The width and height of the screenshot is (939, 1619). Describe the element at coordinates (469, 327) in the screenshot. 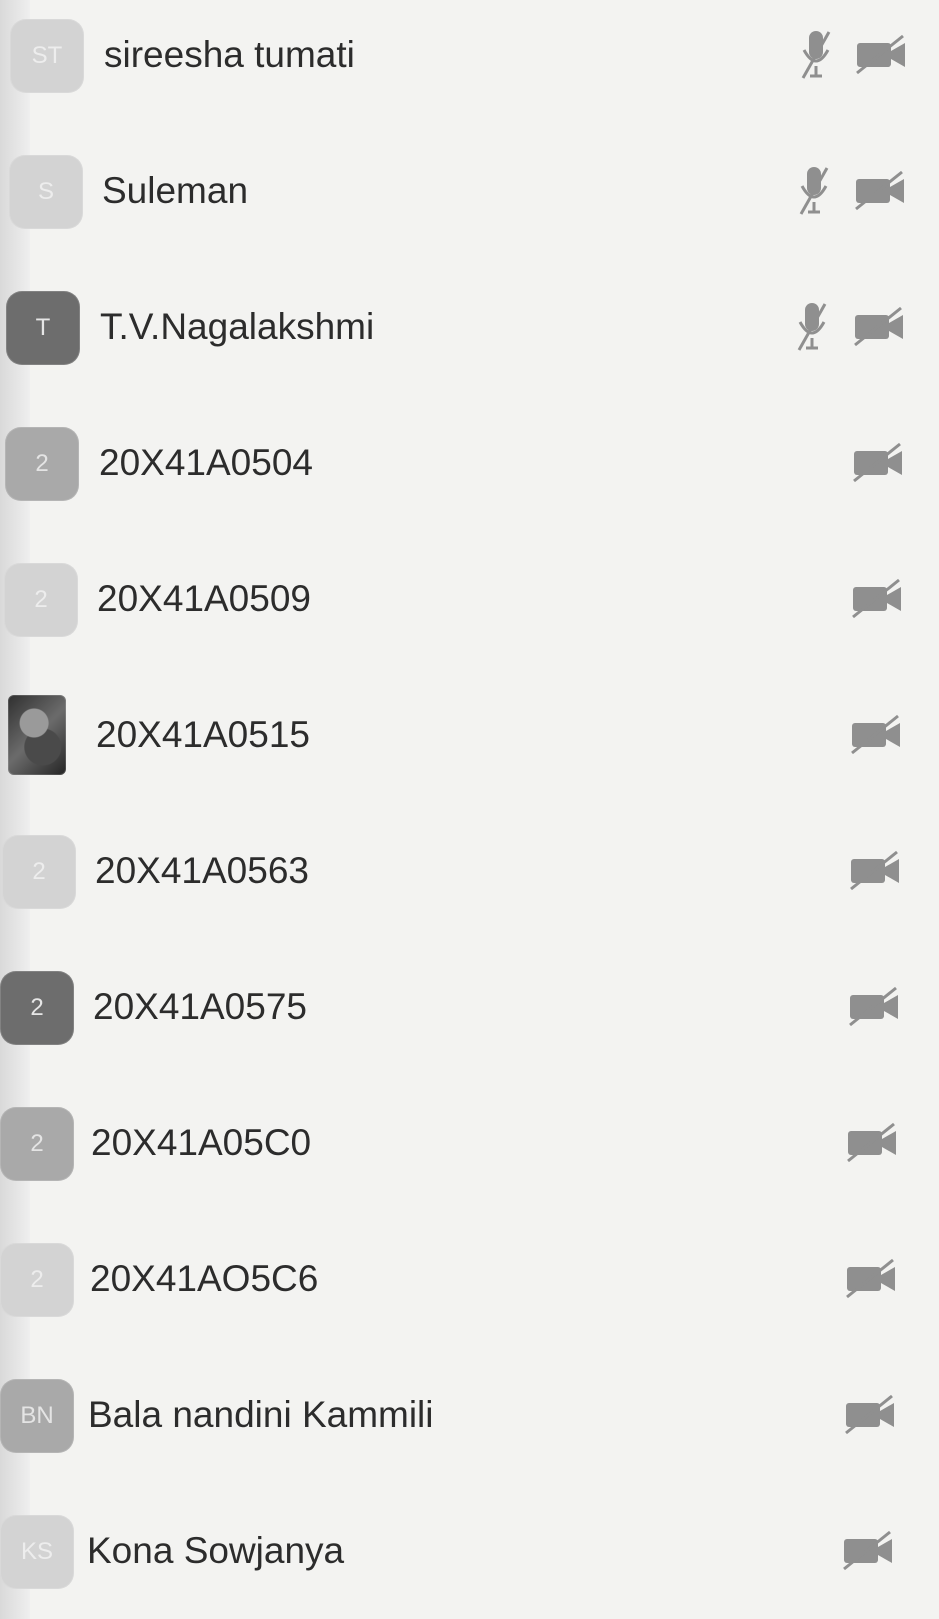

I see `participant-row: T T.V.Nagalakshmi` at that location.